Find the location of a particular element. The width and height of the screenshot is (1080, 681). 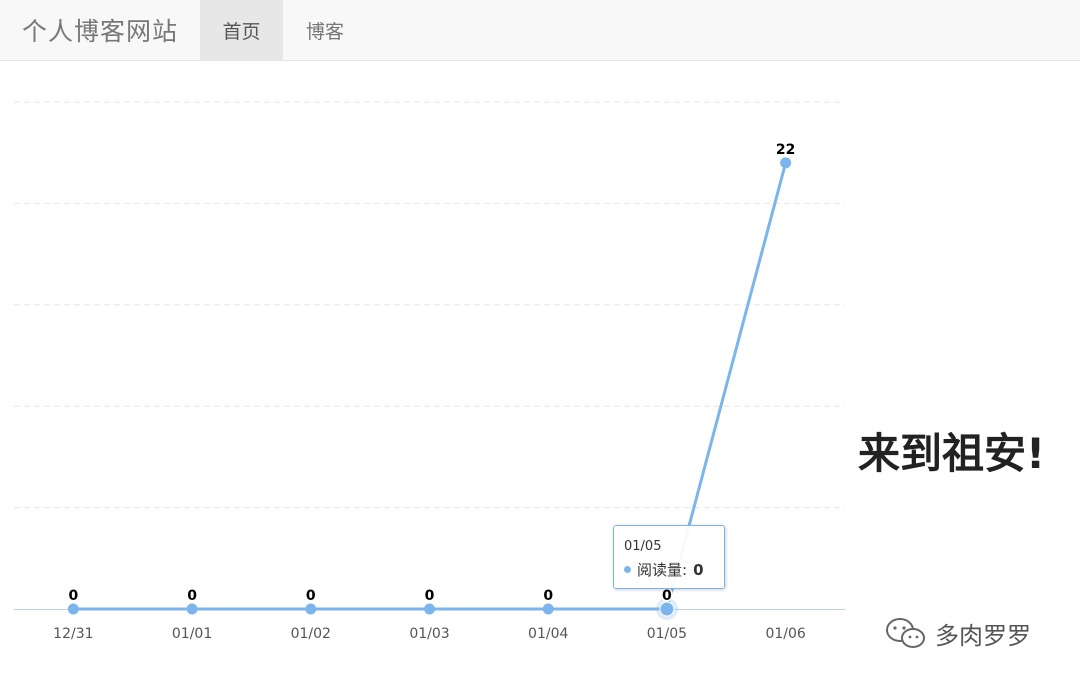

x-tick-label: 01/05 is located at coordinates (667, 634).